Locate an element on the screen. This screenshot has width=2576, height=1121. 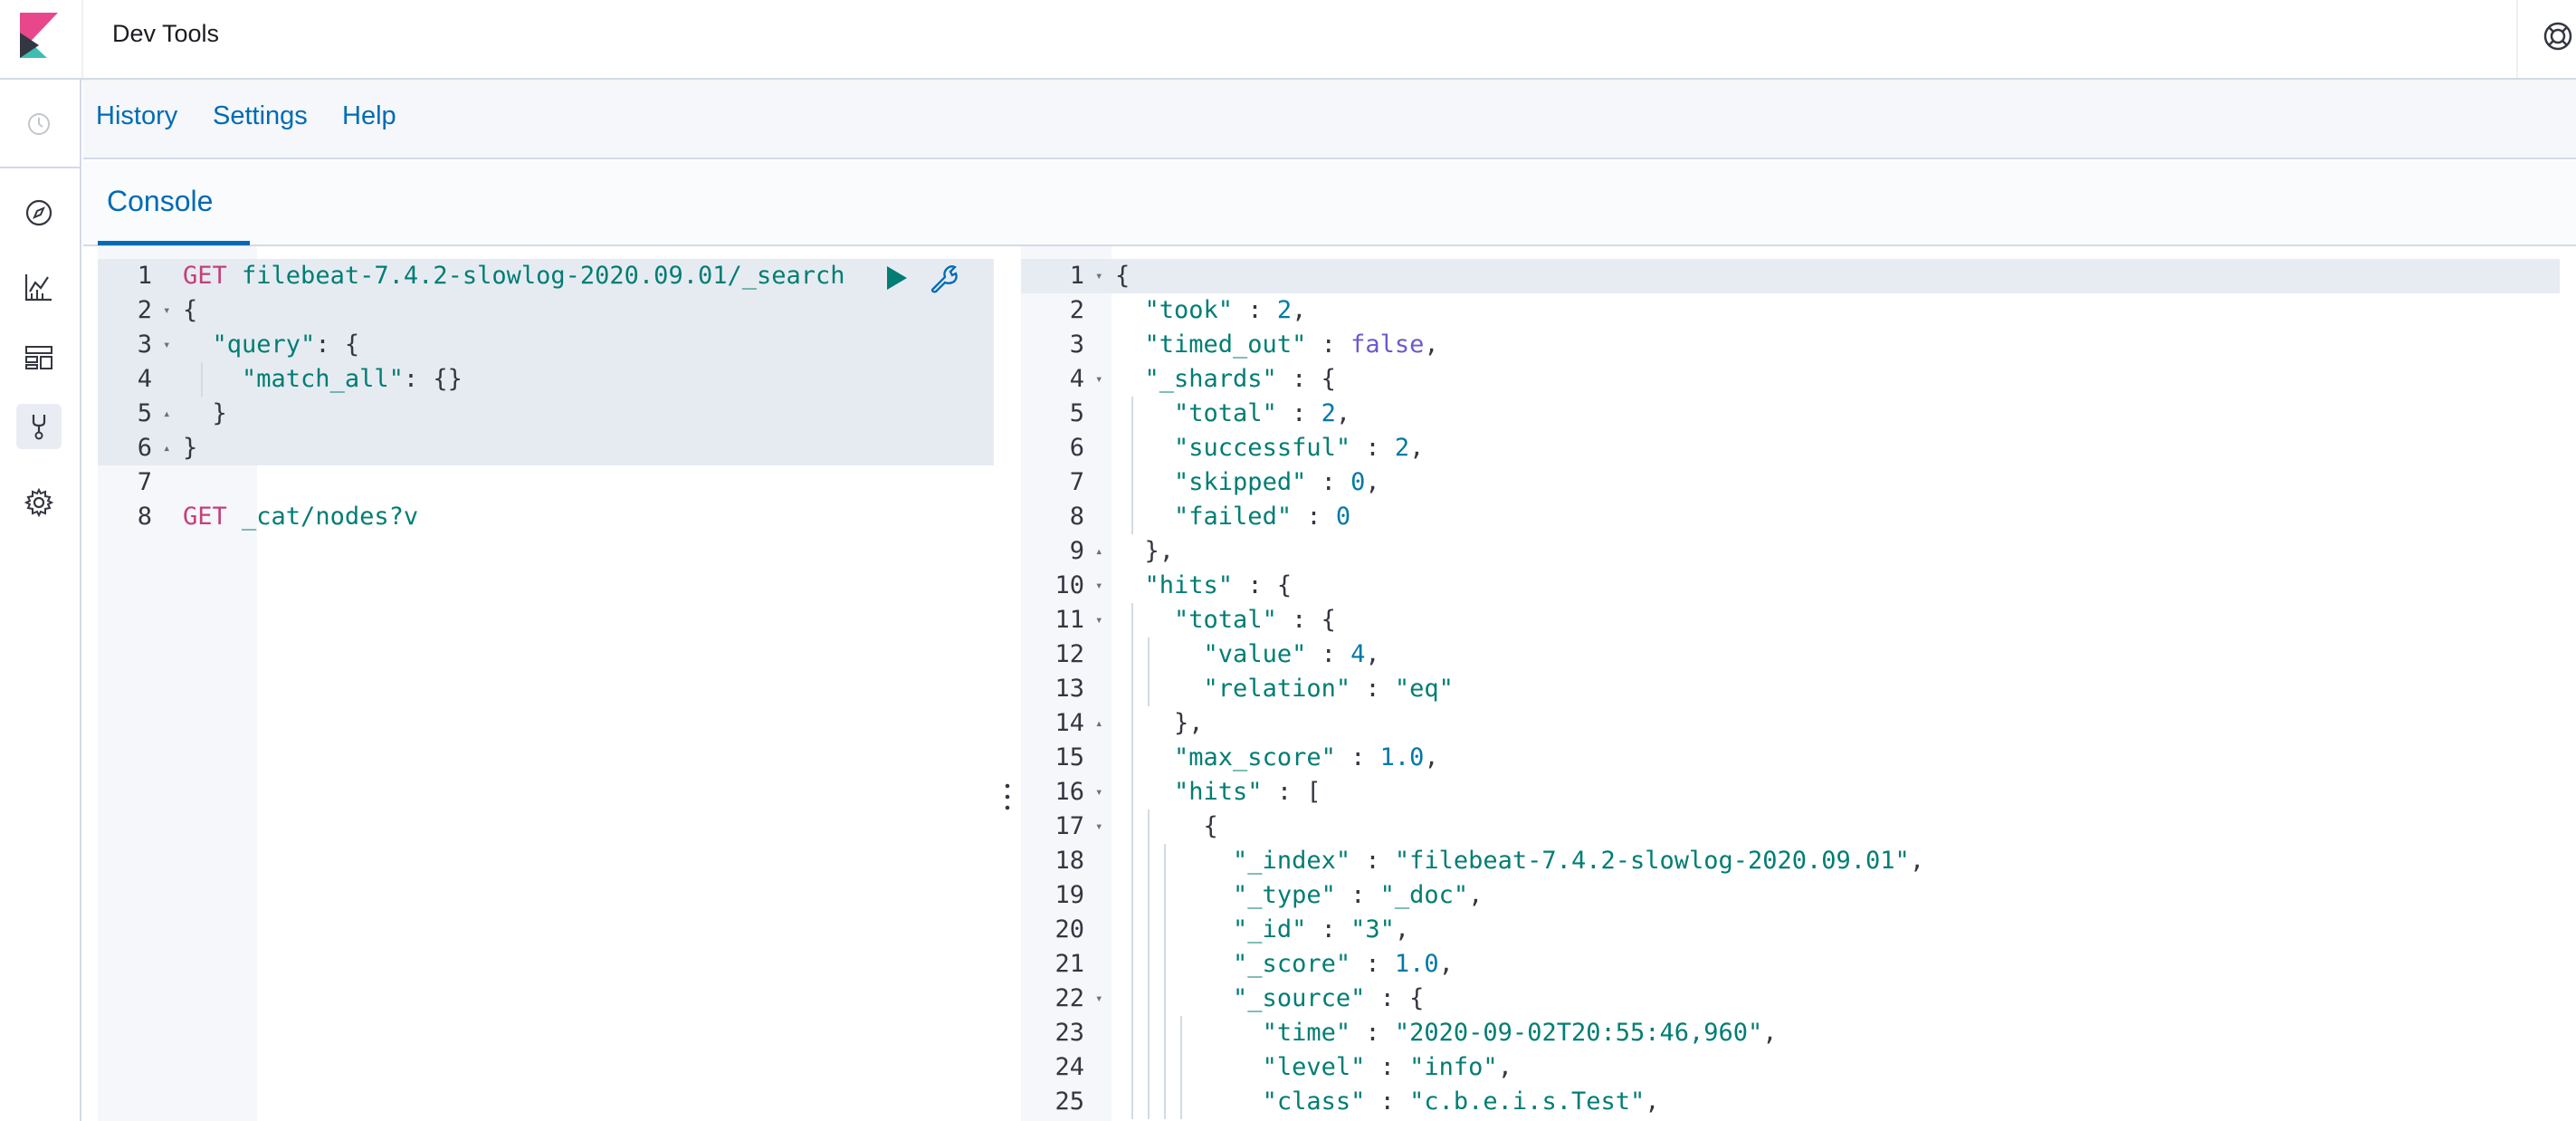
code-token: }, is located at coordinates (1145, 551).